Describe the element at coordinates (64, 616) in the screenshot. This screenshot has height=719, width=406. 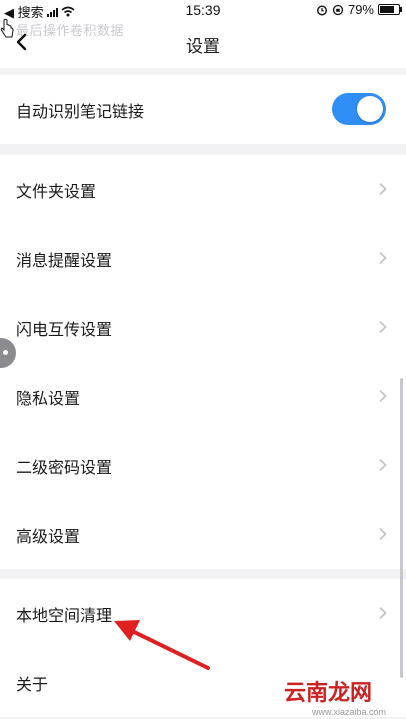
I see `settings-item-label: 本地空间清理` at that location.